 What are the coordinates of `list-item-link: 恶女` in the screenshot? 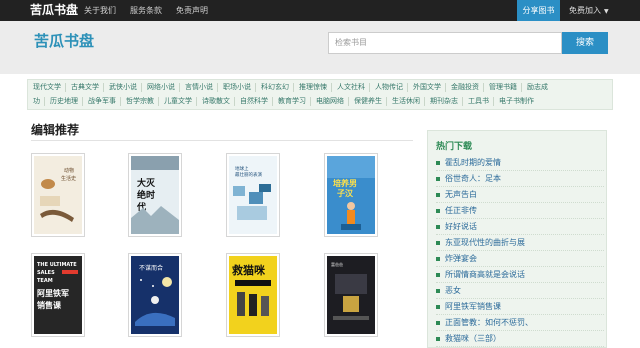 It's located at (453, 290).